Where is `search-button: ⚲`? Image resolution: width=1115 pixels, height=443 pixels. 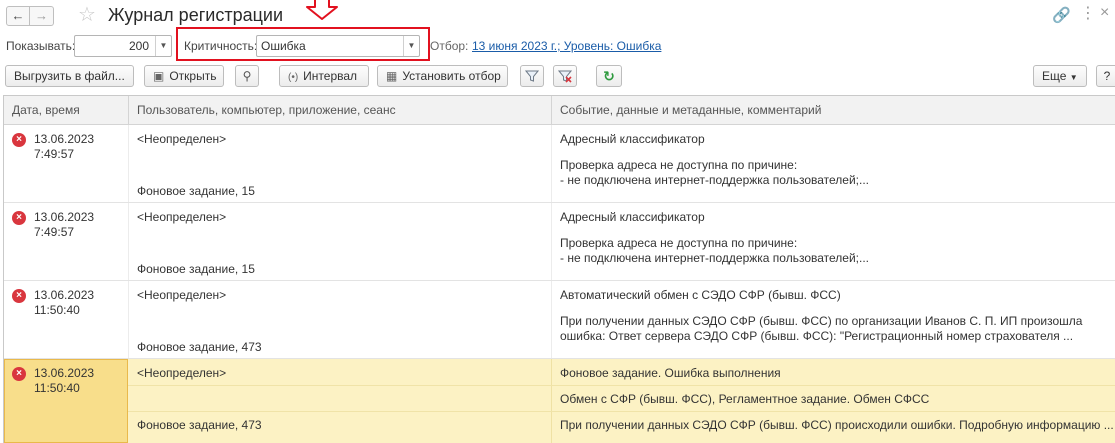 search-button: ⚲ is located at coordinates (247, 76).